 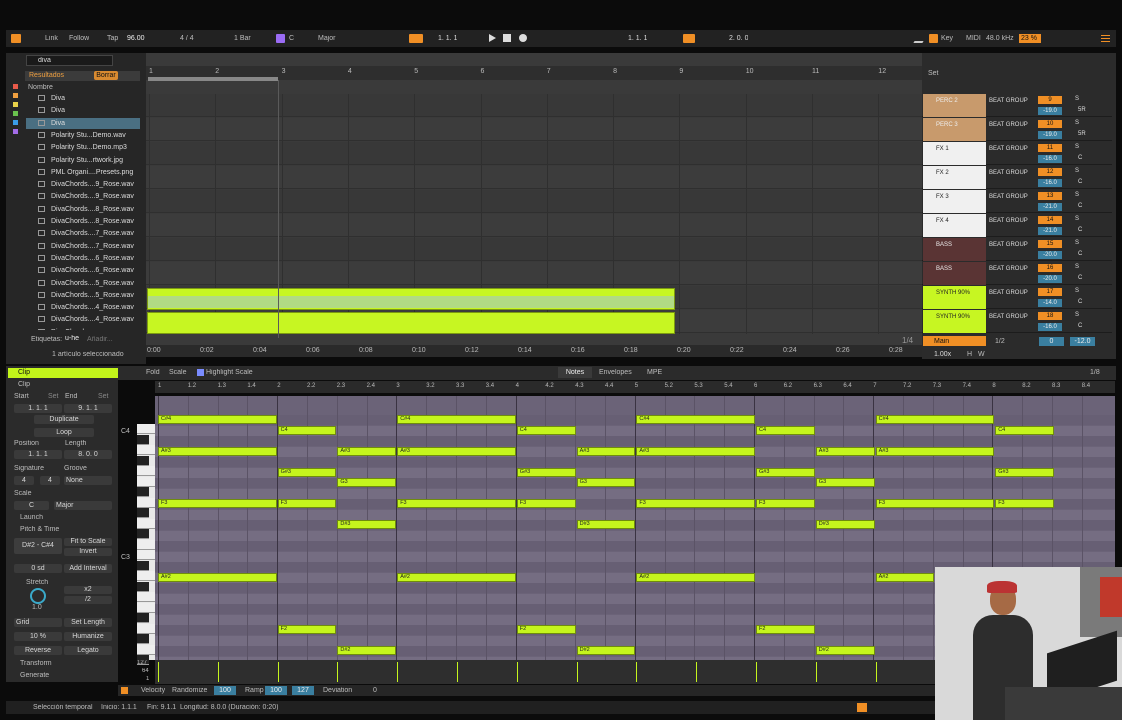 What do you see at coordinates (981, 354) in the screenshot?
I see `w-button: W` at bounding box center [981, 354].